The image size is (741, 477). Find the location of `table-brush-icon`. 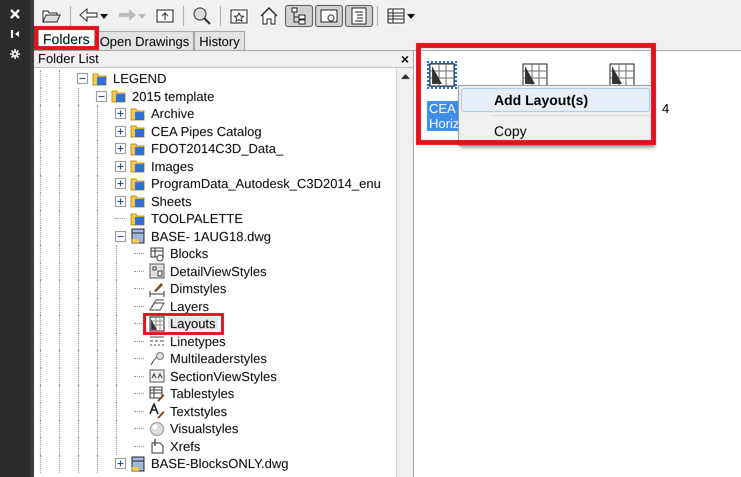

table-brush-icon is located at coordinates (157, 394).